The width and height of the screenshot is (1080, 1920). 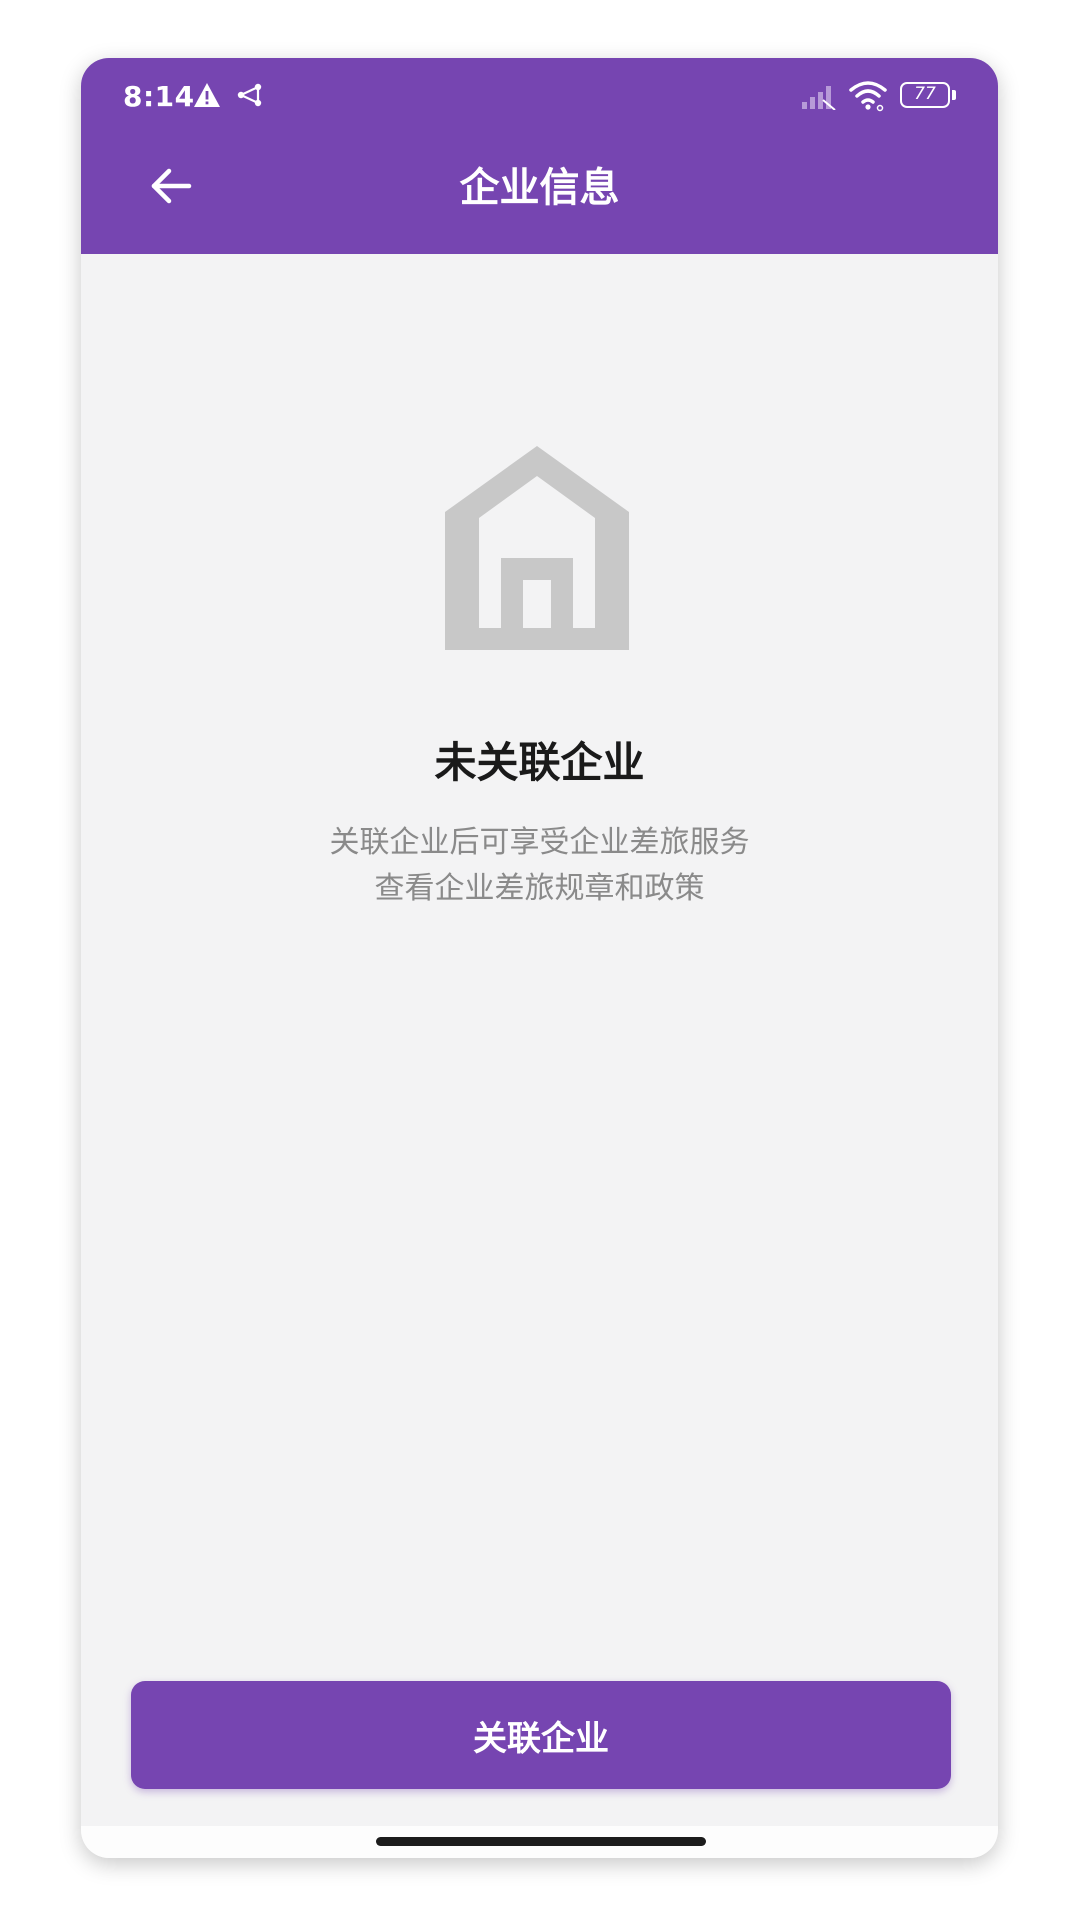 I want to click on empty-state-title: 未关联企业, so click(x=539, y=762).